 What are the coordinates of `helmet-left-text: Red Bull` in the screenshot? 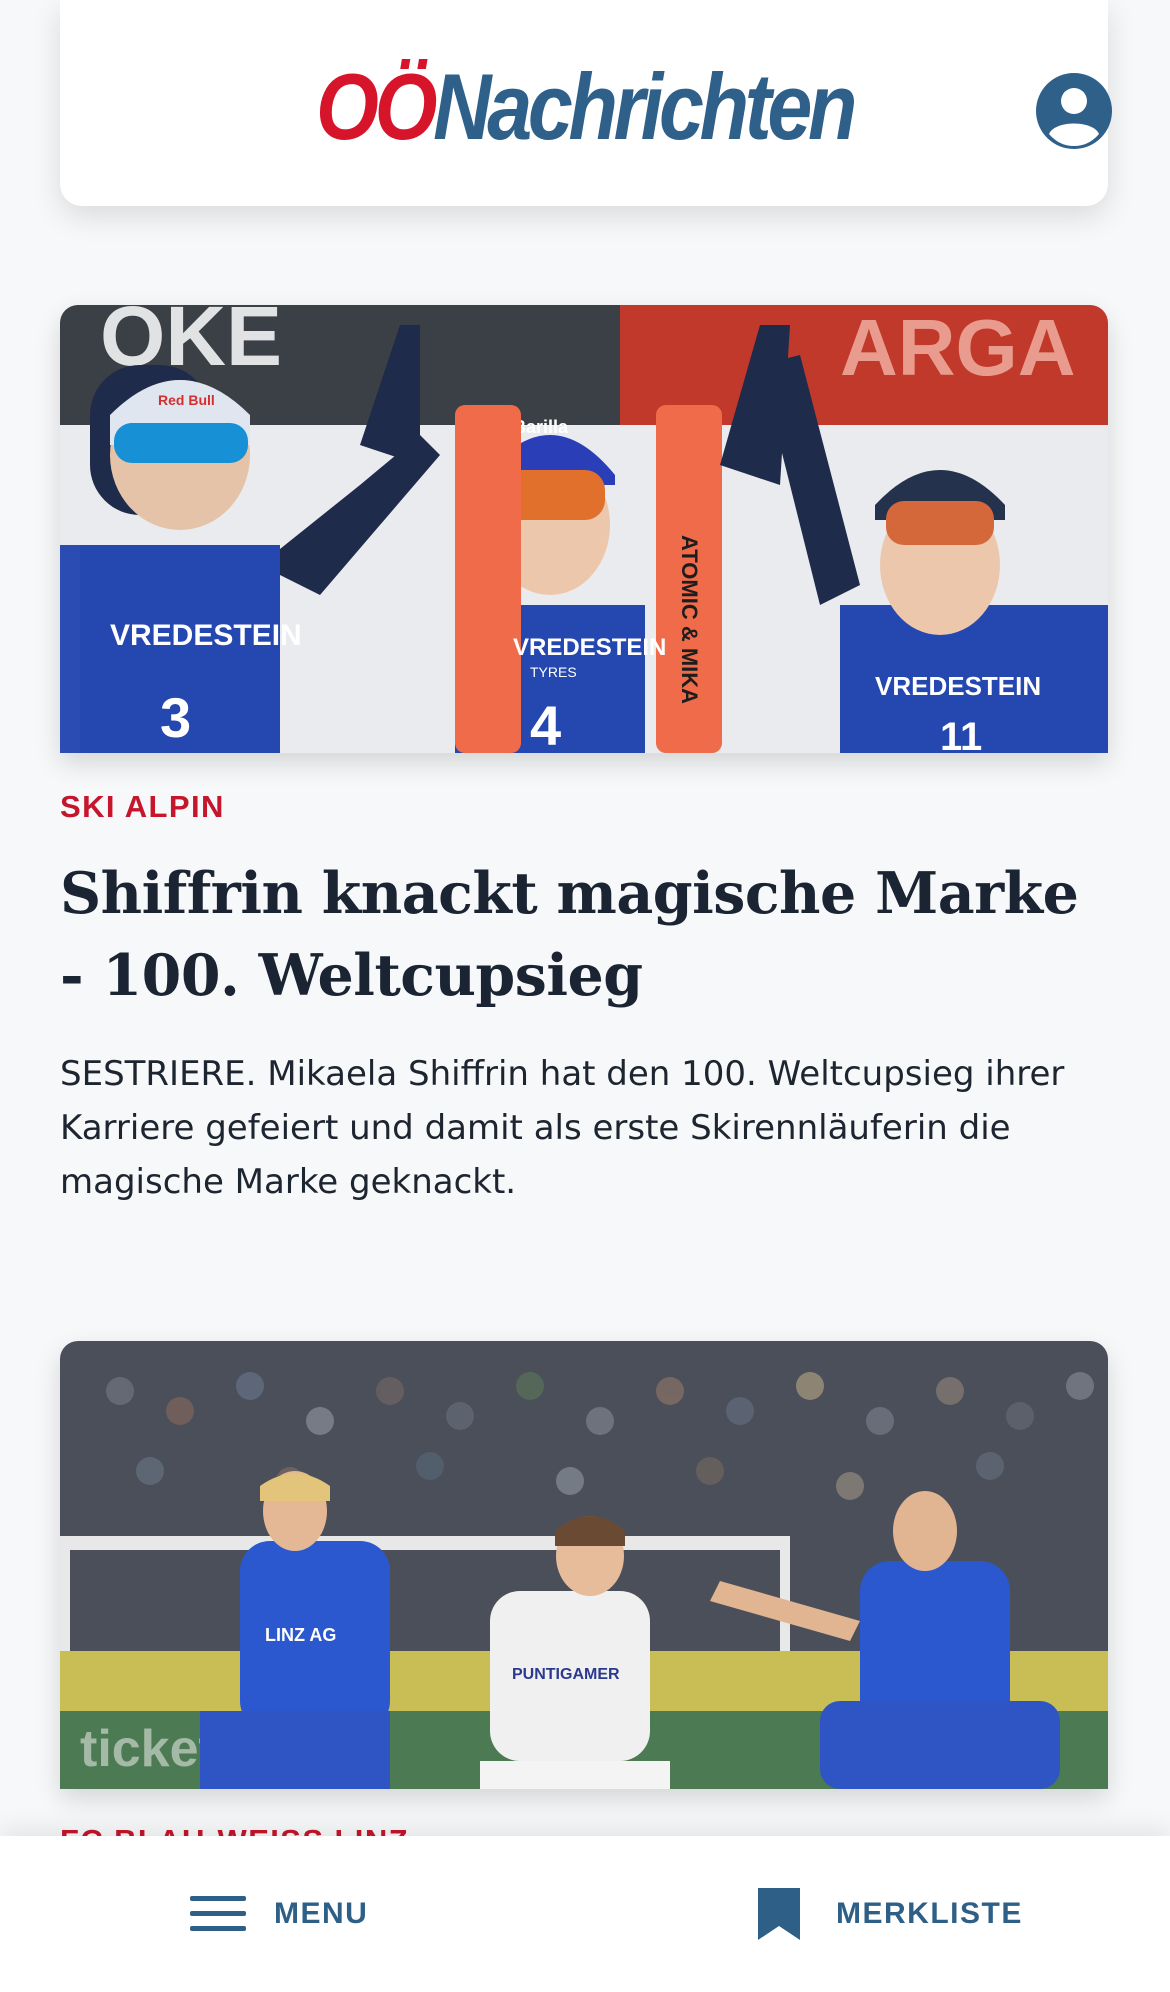 It's located at (186, 400).